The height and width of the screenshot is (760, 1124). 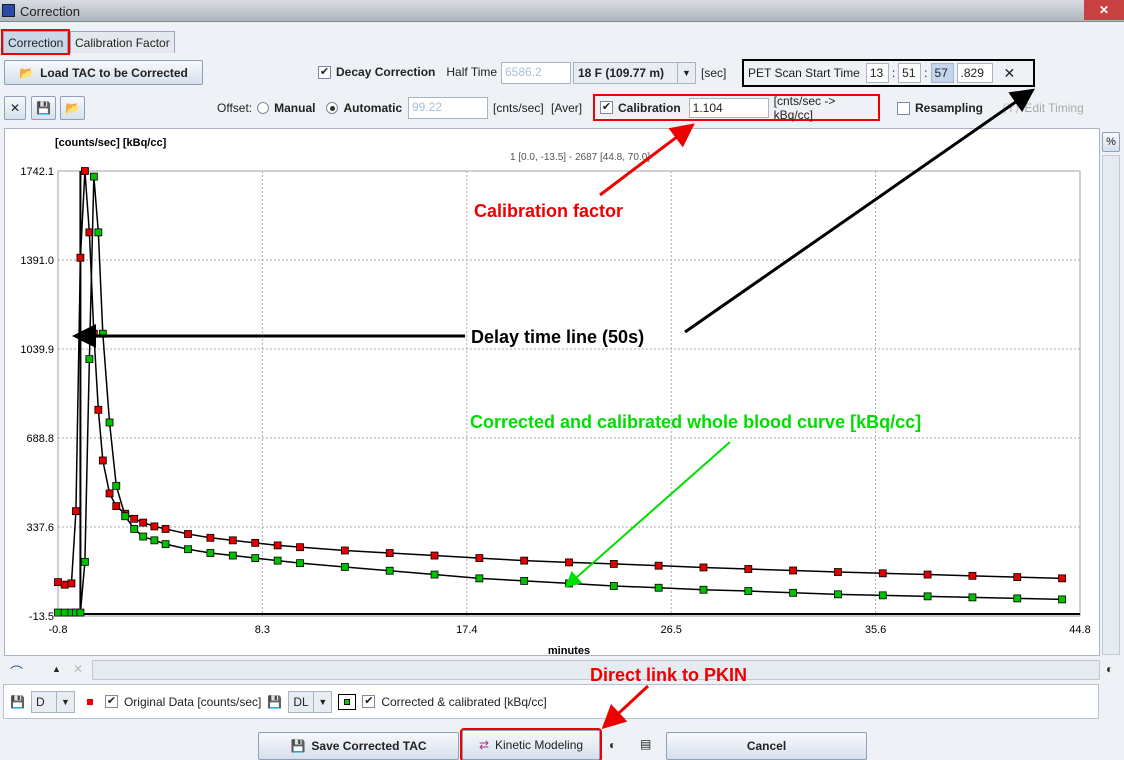 What do you see at coordinates (369, 701) in the screenshot?
I see `corrected-data-checkbox: ✔` at bounding box center [369, 701].